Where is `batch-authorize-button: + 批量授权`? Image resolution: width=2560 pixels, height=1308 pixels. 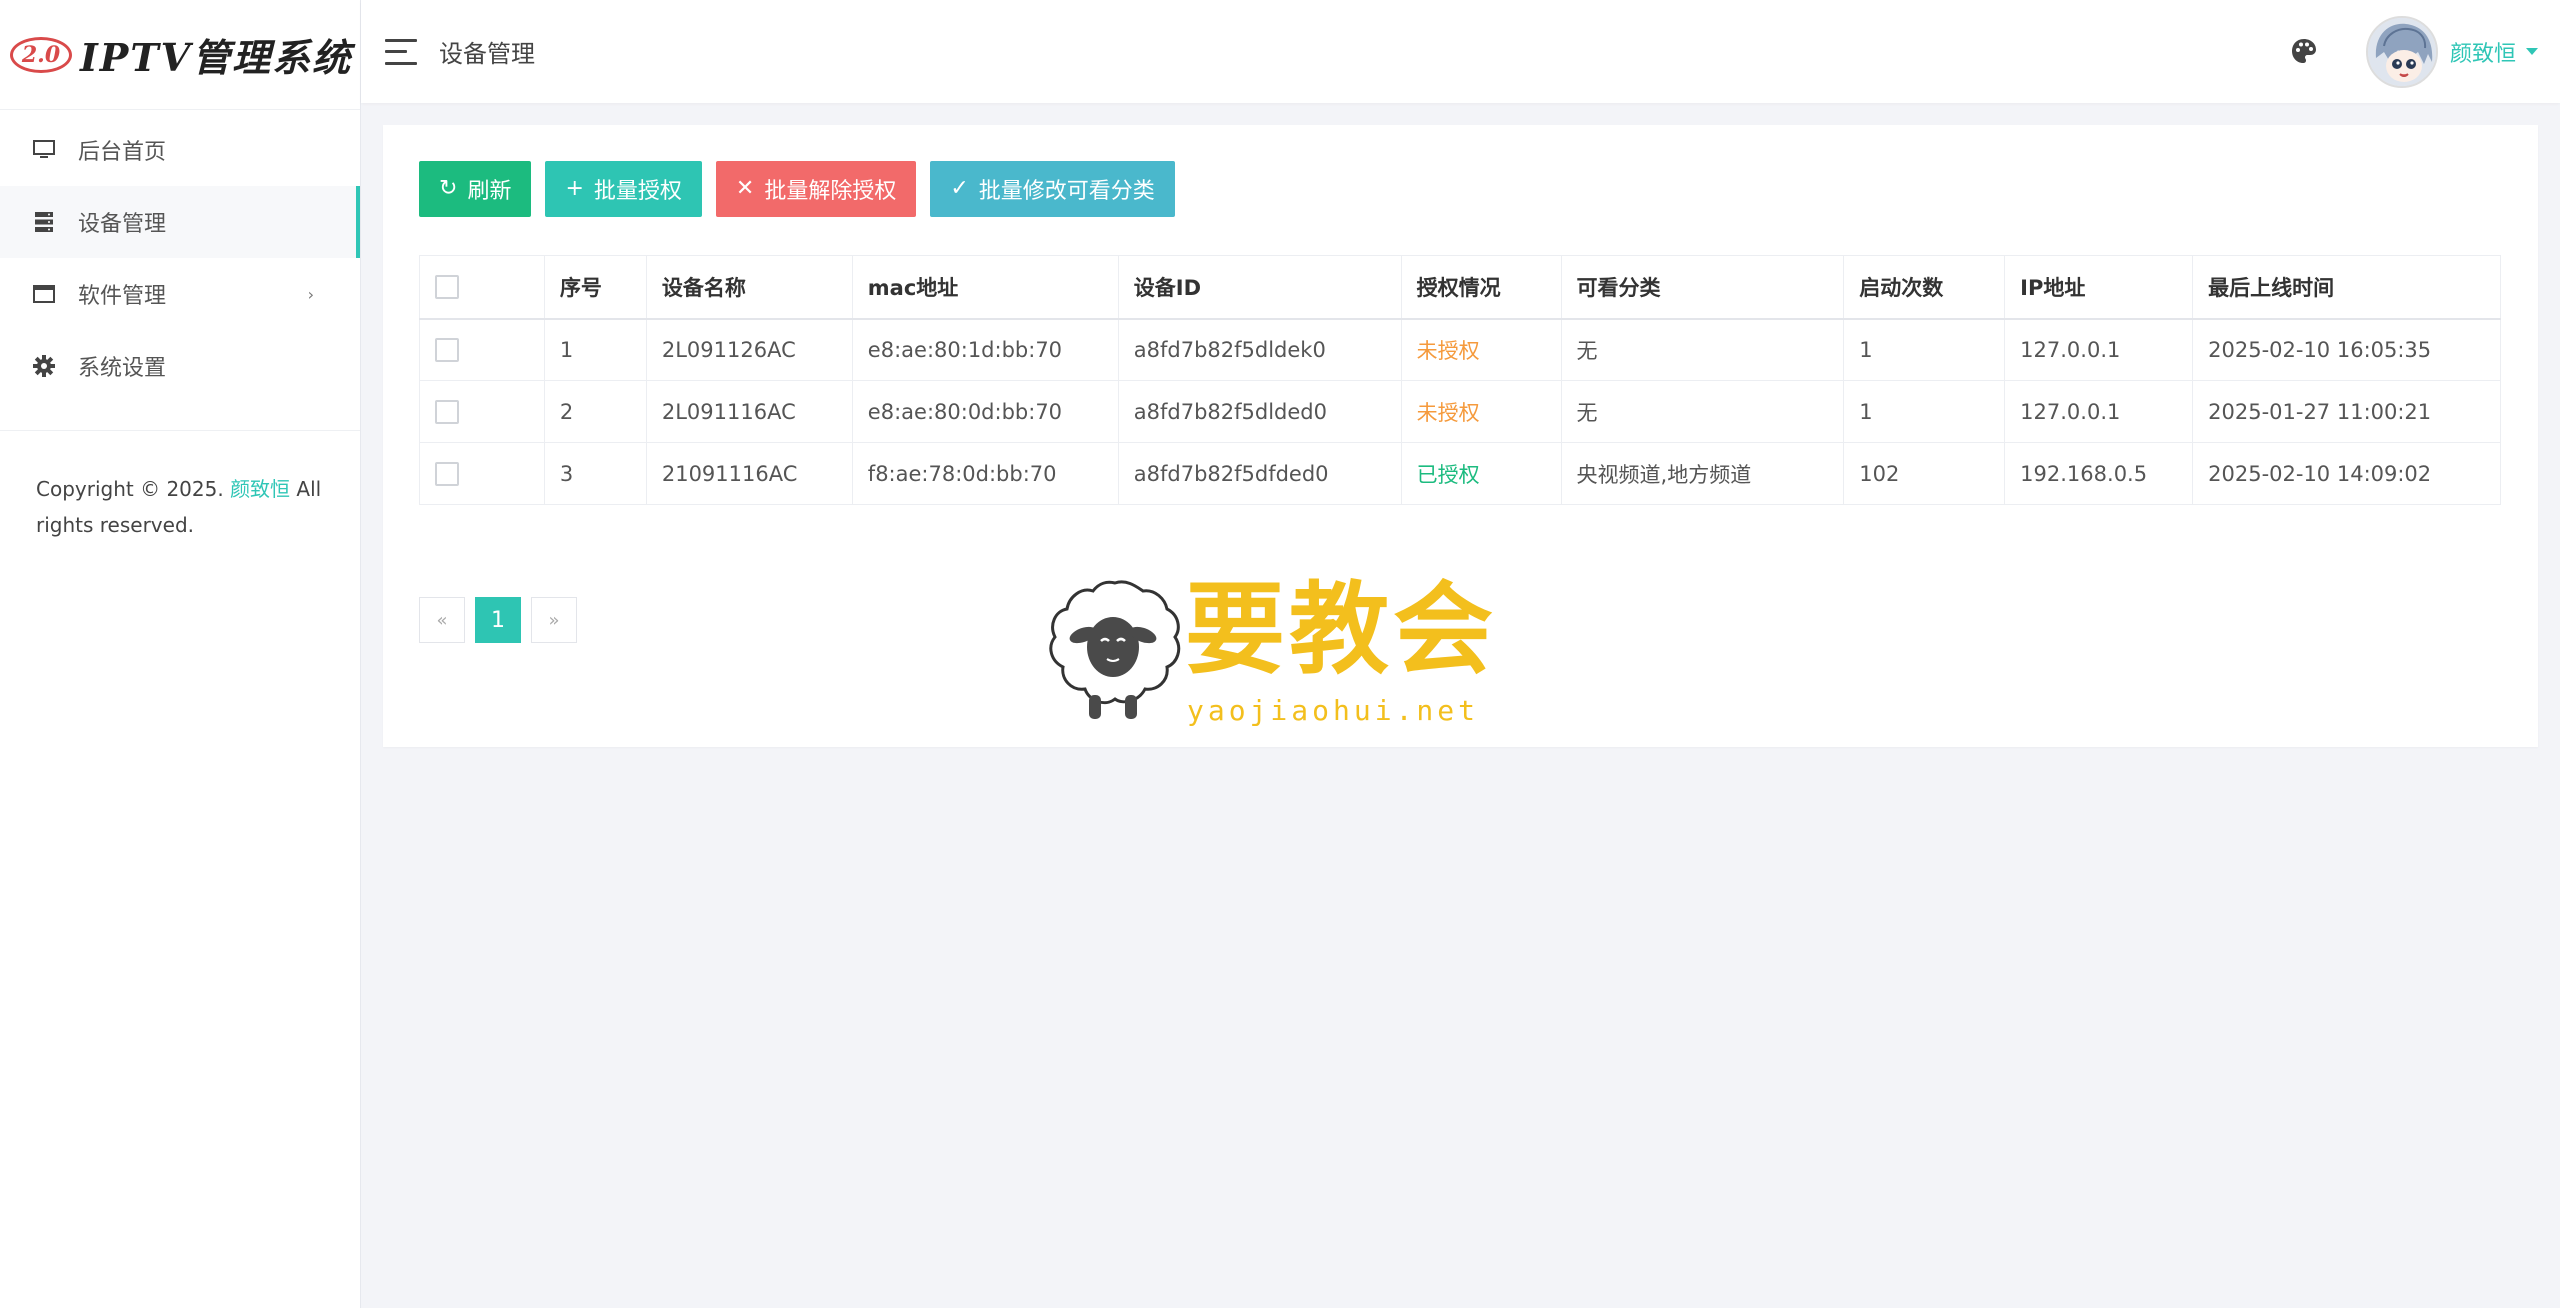 batch-authorize-button: + 批量授权 is located at coordinates (623, 189).